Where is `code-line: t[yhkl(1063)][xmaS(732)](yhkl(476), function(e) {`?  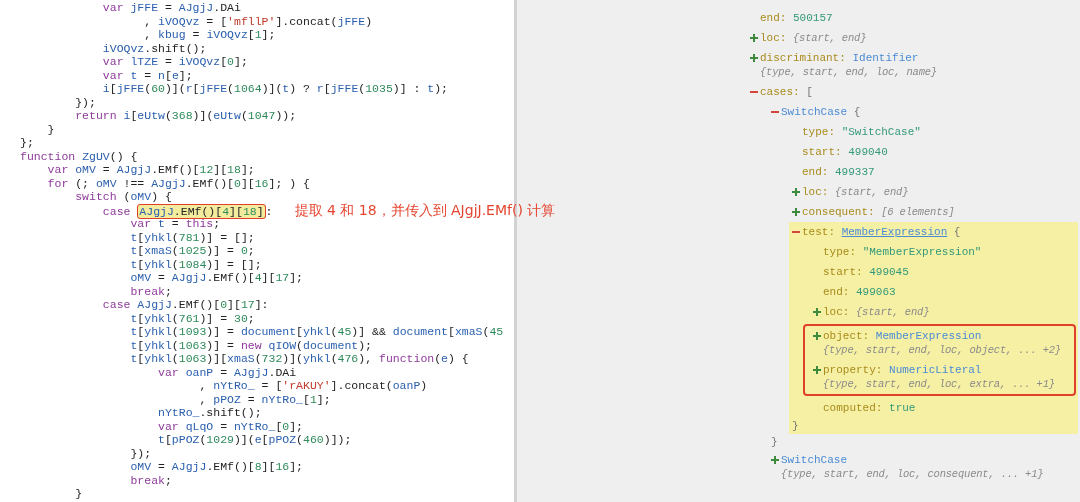
code-line: t[yhkl(1063)][xmaS(732)](yhkl(476), function(e) { is located at coordinates (299, 358).